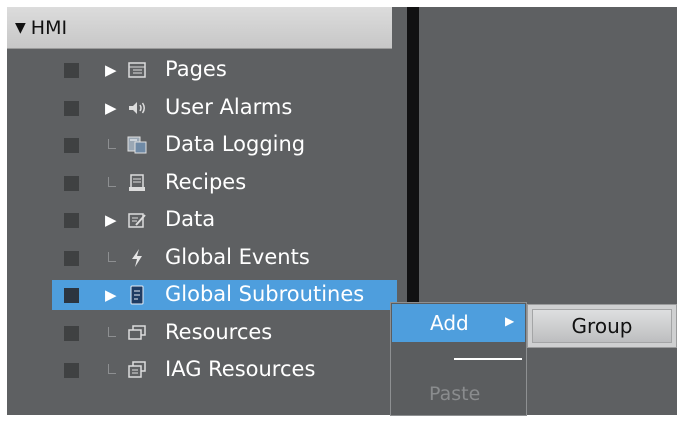 The height and width of the screenshot is (421, 683). Describe the element at coordinates (488, 359) in the screenshot. I see `context-menu-separator` at that location.